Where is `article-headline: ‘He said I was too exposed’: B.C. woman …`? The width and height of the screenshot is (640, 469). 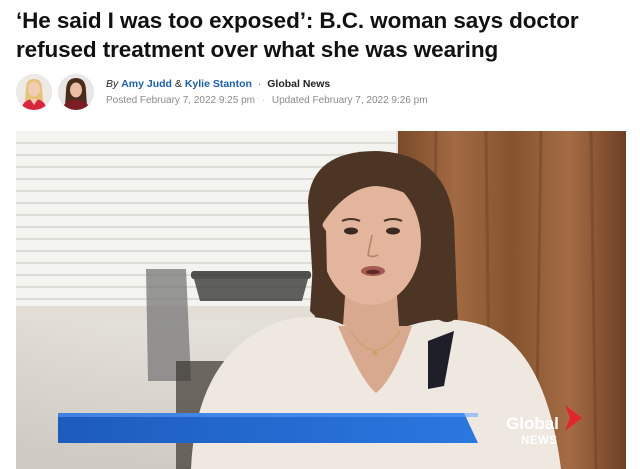 article-headline: ‘He said I was too exposed’: B.C. woman … is located at coordinates (297, 35).